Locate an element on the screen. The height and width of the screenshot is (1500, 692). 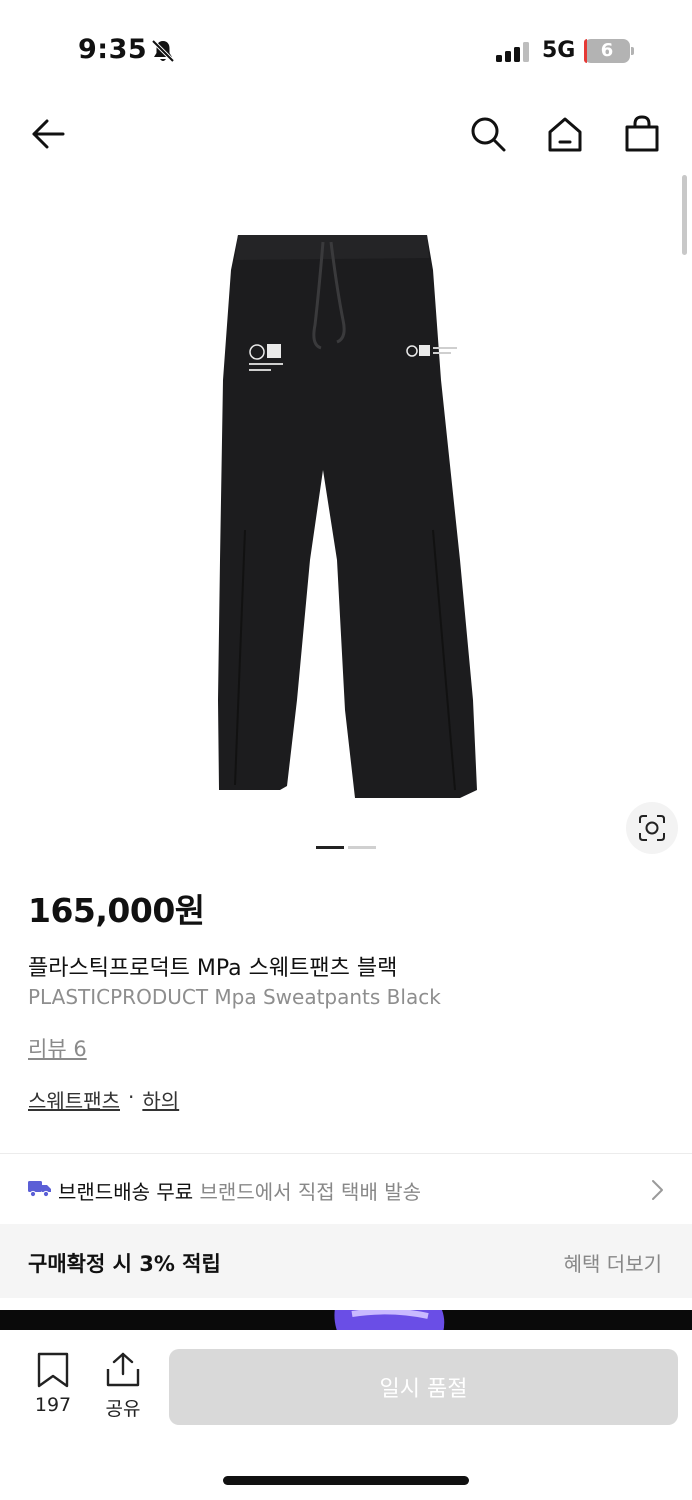
bookmark-icon is located at coordinates (53, 1370).